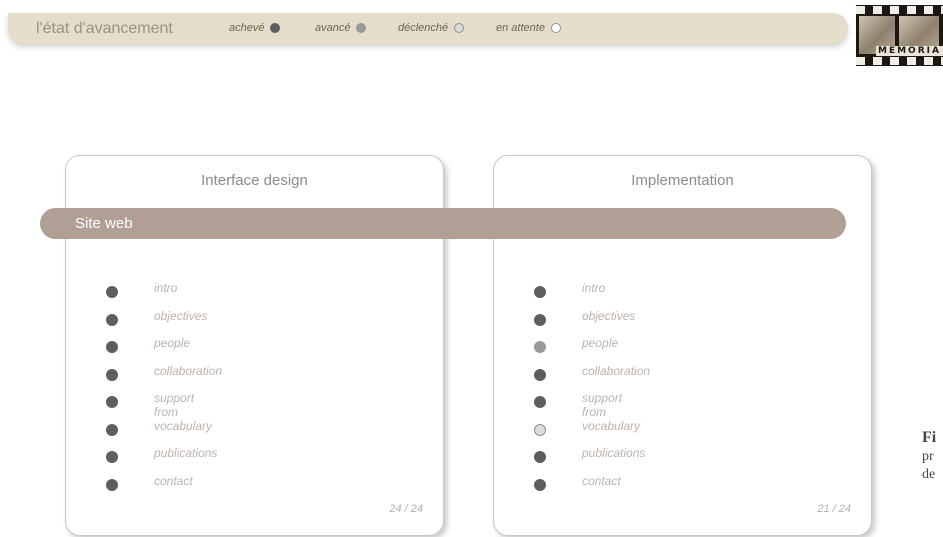 Image resolution: width=943 pixels, height=537 pixels. I want to click on legend-done-label: achevé, so click(247, 28).